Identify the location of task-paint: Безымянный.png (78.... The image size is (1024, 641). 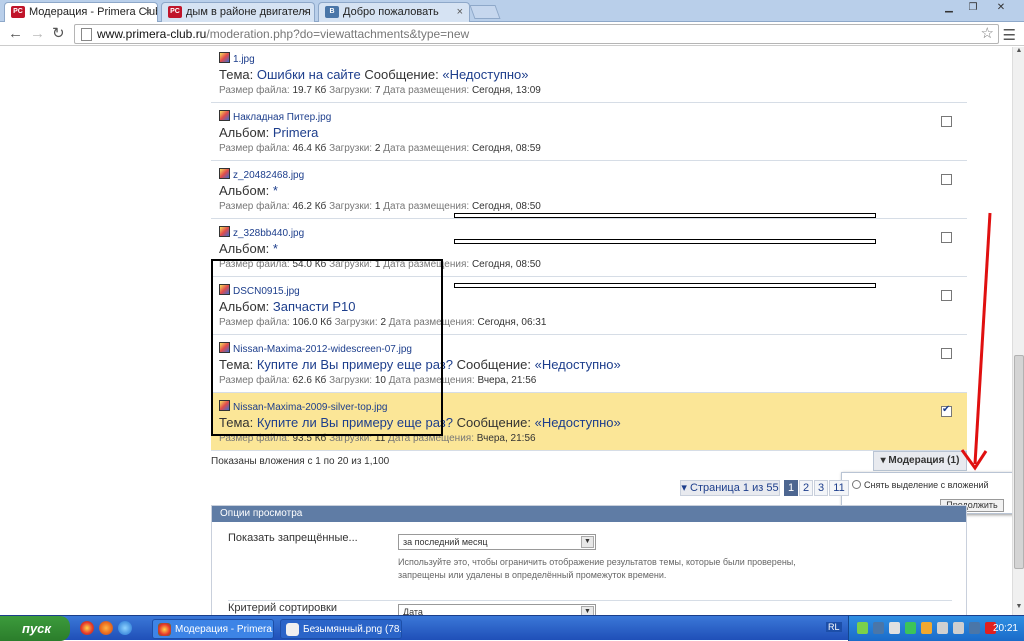
(341, 629).